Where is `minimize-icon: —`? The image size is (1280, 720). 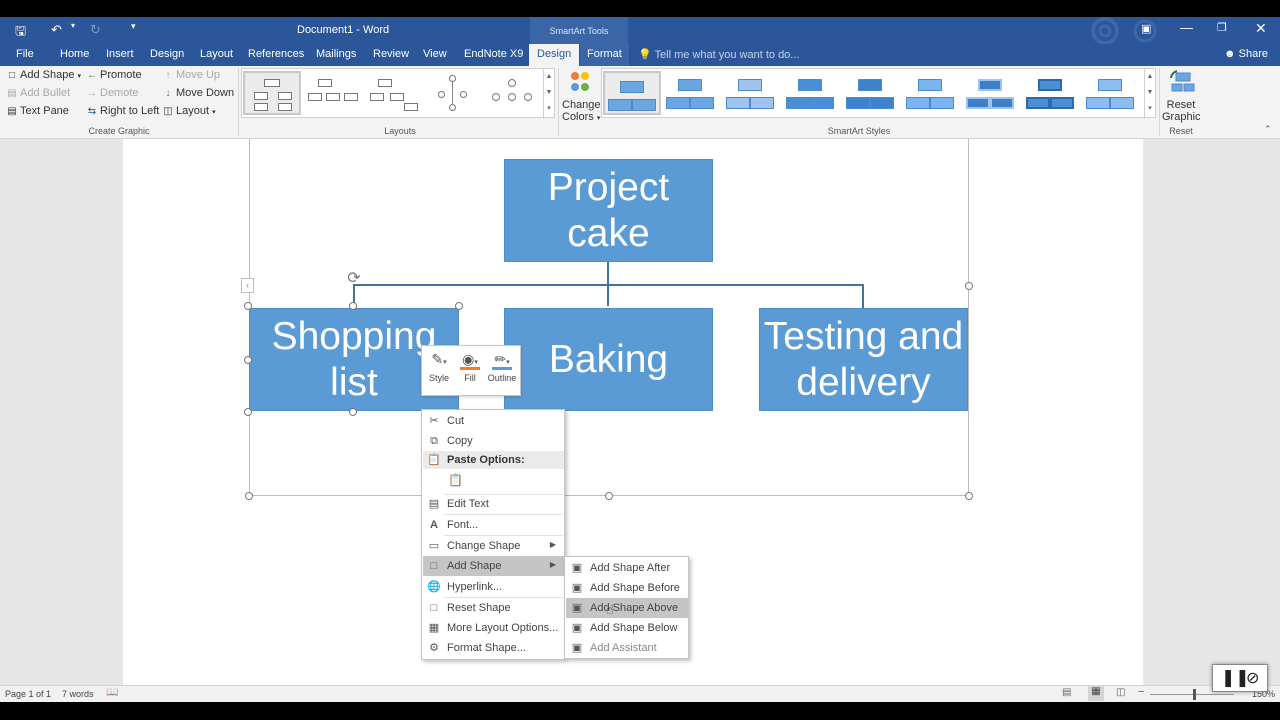 minimize-icon: — is located at coordinates (1186, 27).